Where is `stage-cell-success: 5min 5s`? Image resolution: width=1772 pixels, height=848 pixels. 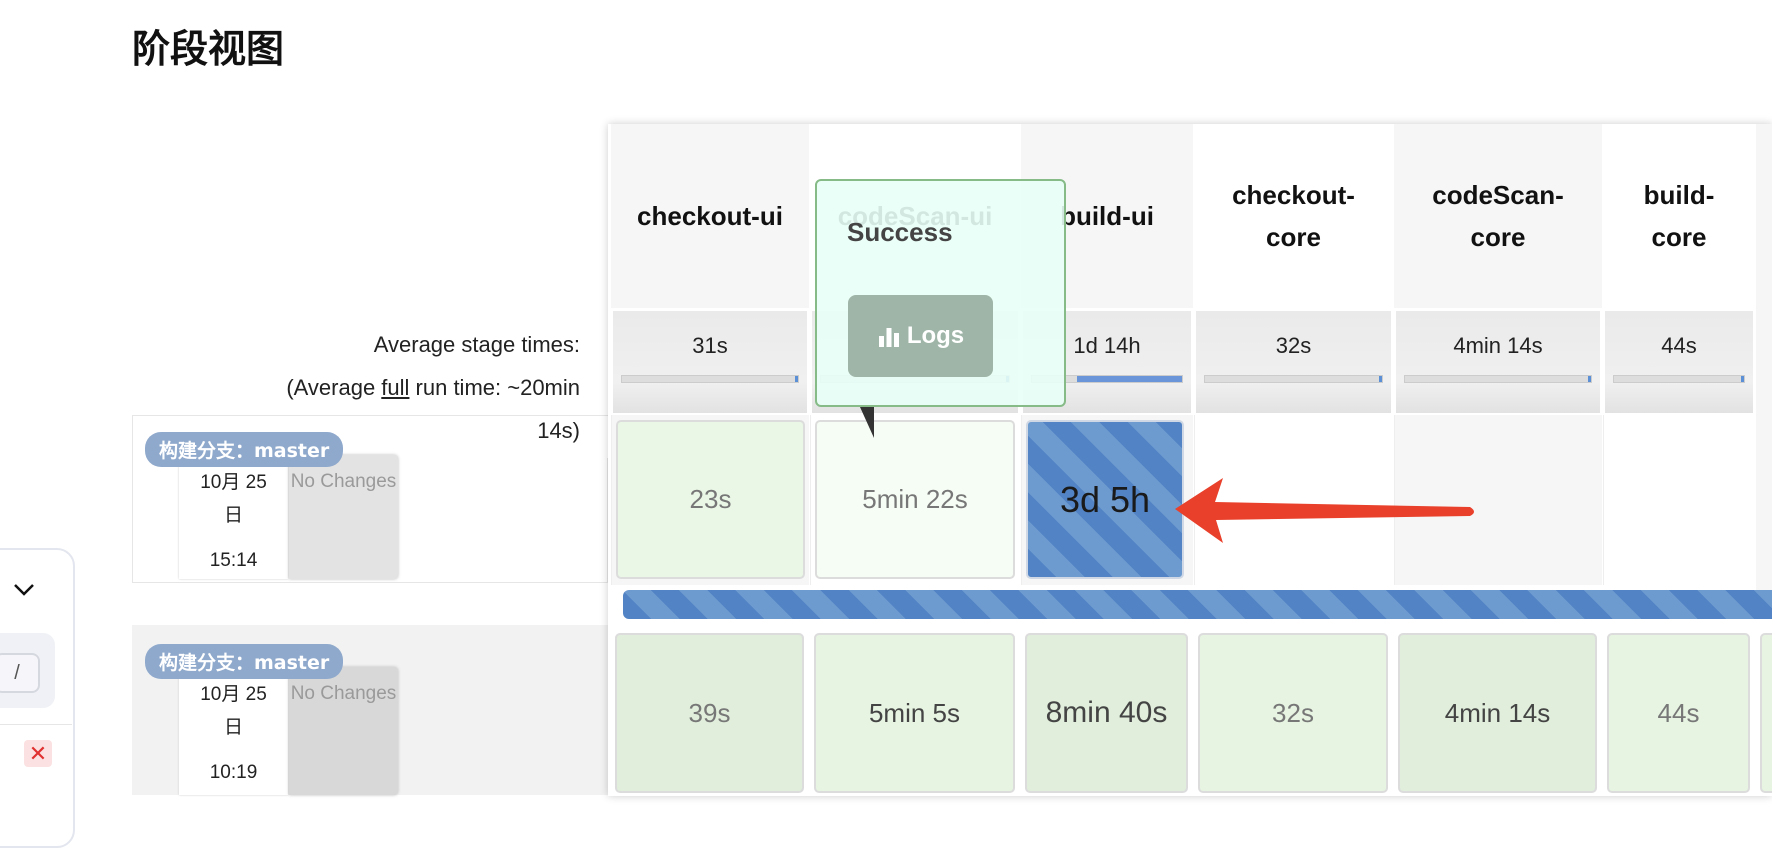
stage-cell-success: 5min 5s is located at coordinates (914, 713).